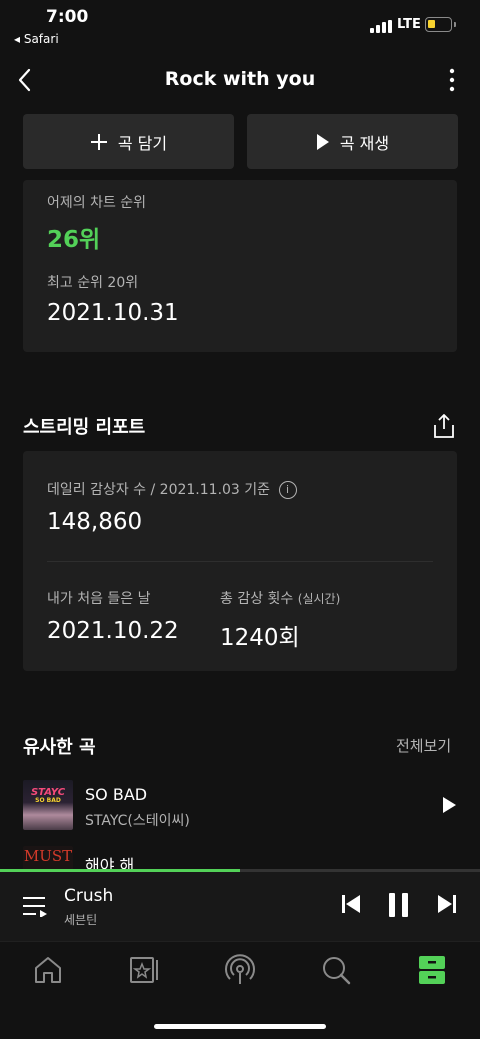 The image size is (480, 1039). I want to click on add-song-button: 곡 담기, so click(128, 141).